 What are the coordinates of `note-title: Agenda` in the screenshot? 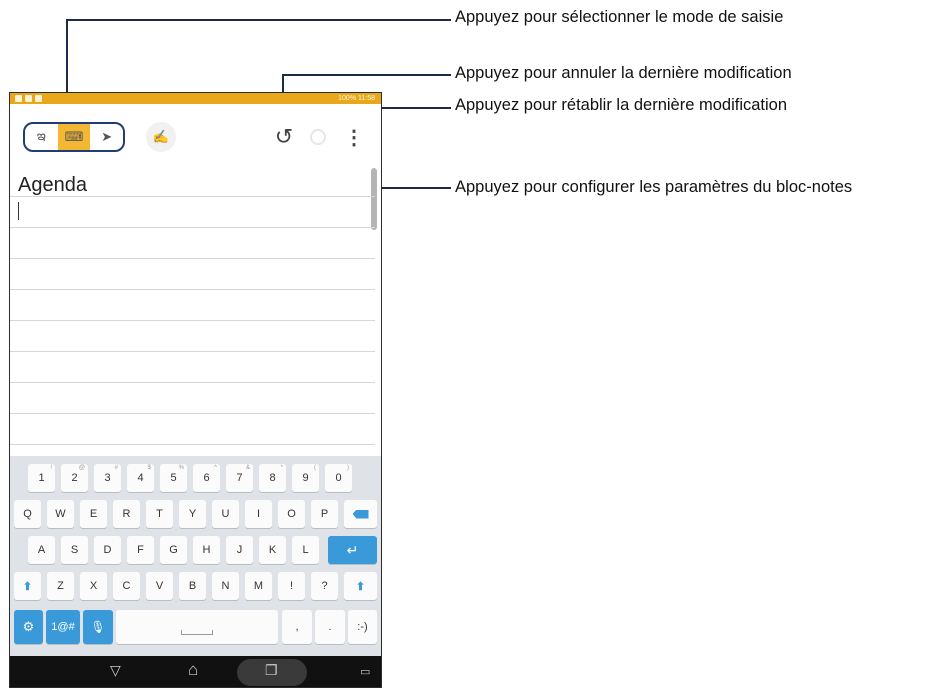 It's located at (52, 185).